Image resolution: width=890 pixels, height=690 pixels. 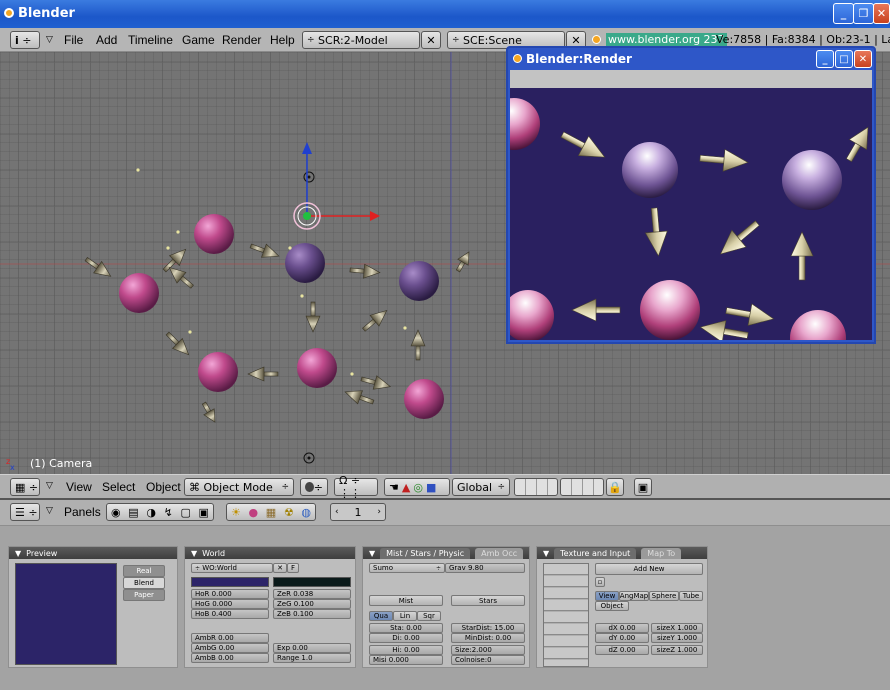 I want to click on size-x-field: sizeX 1.000, so click(x=677, y=628).